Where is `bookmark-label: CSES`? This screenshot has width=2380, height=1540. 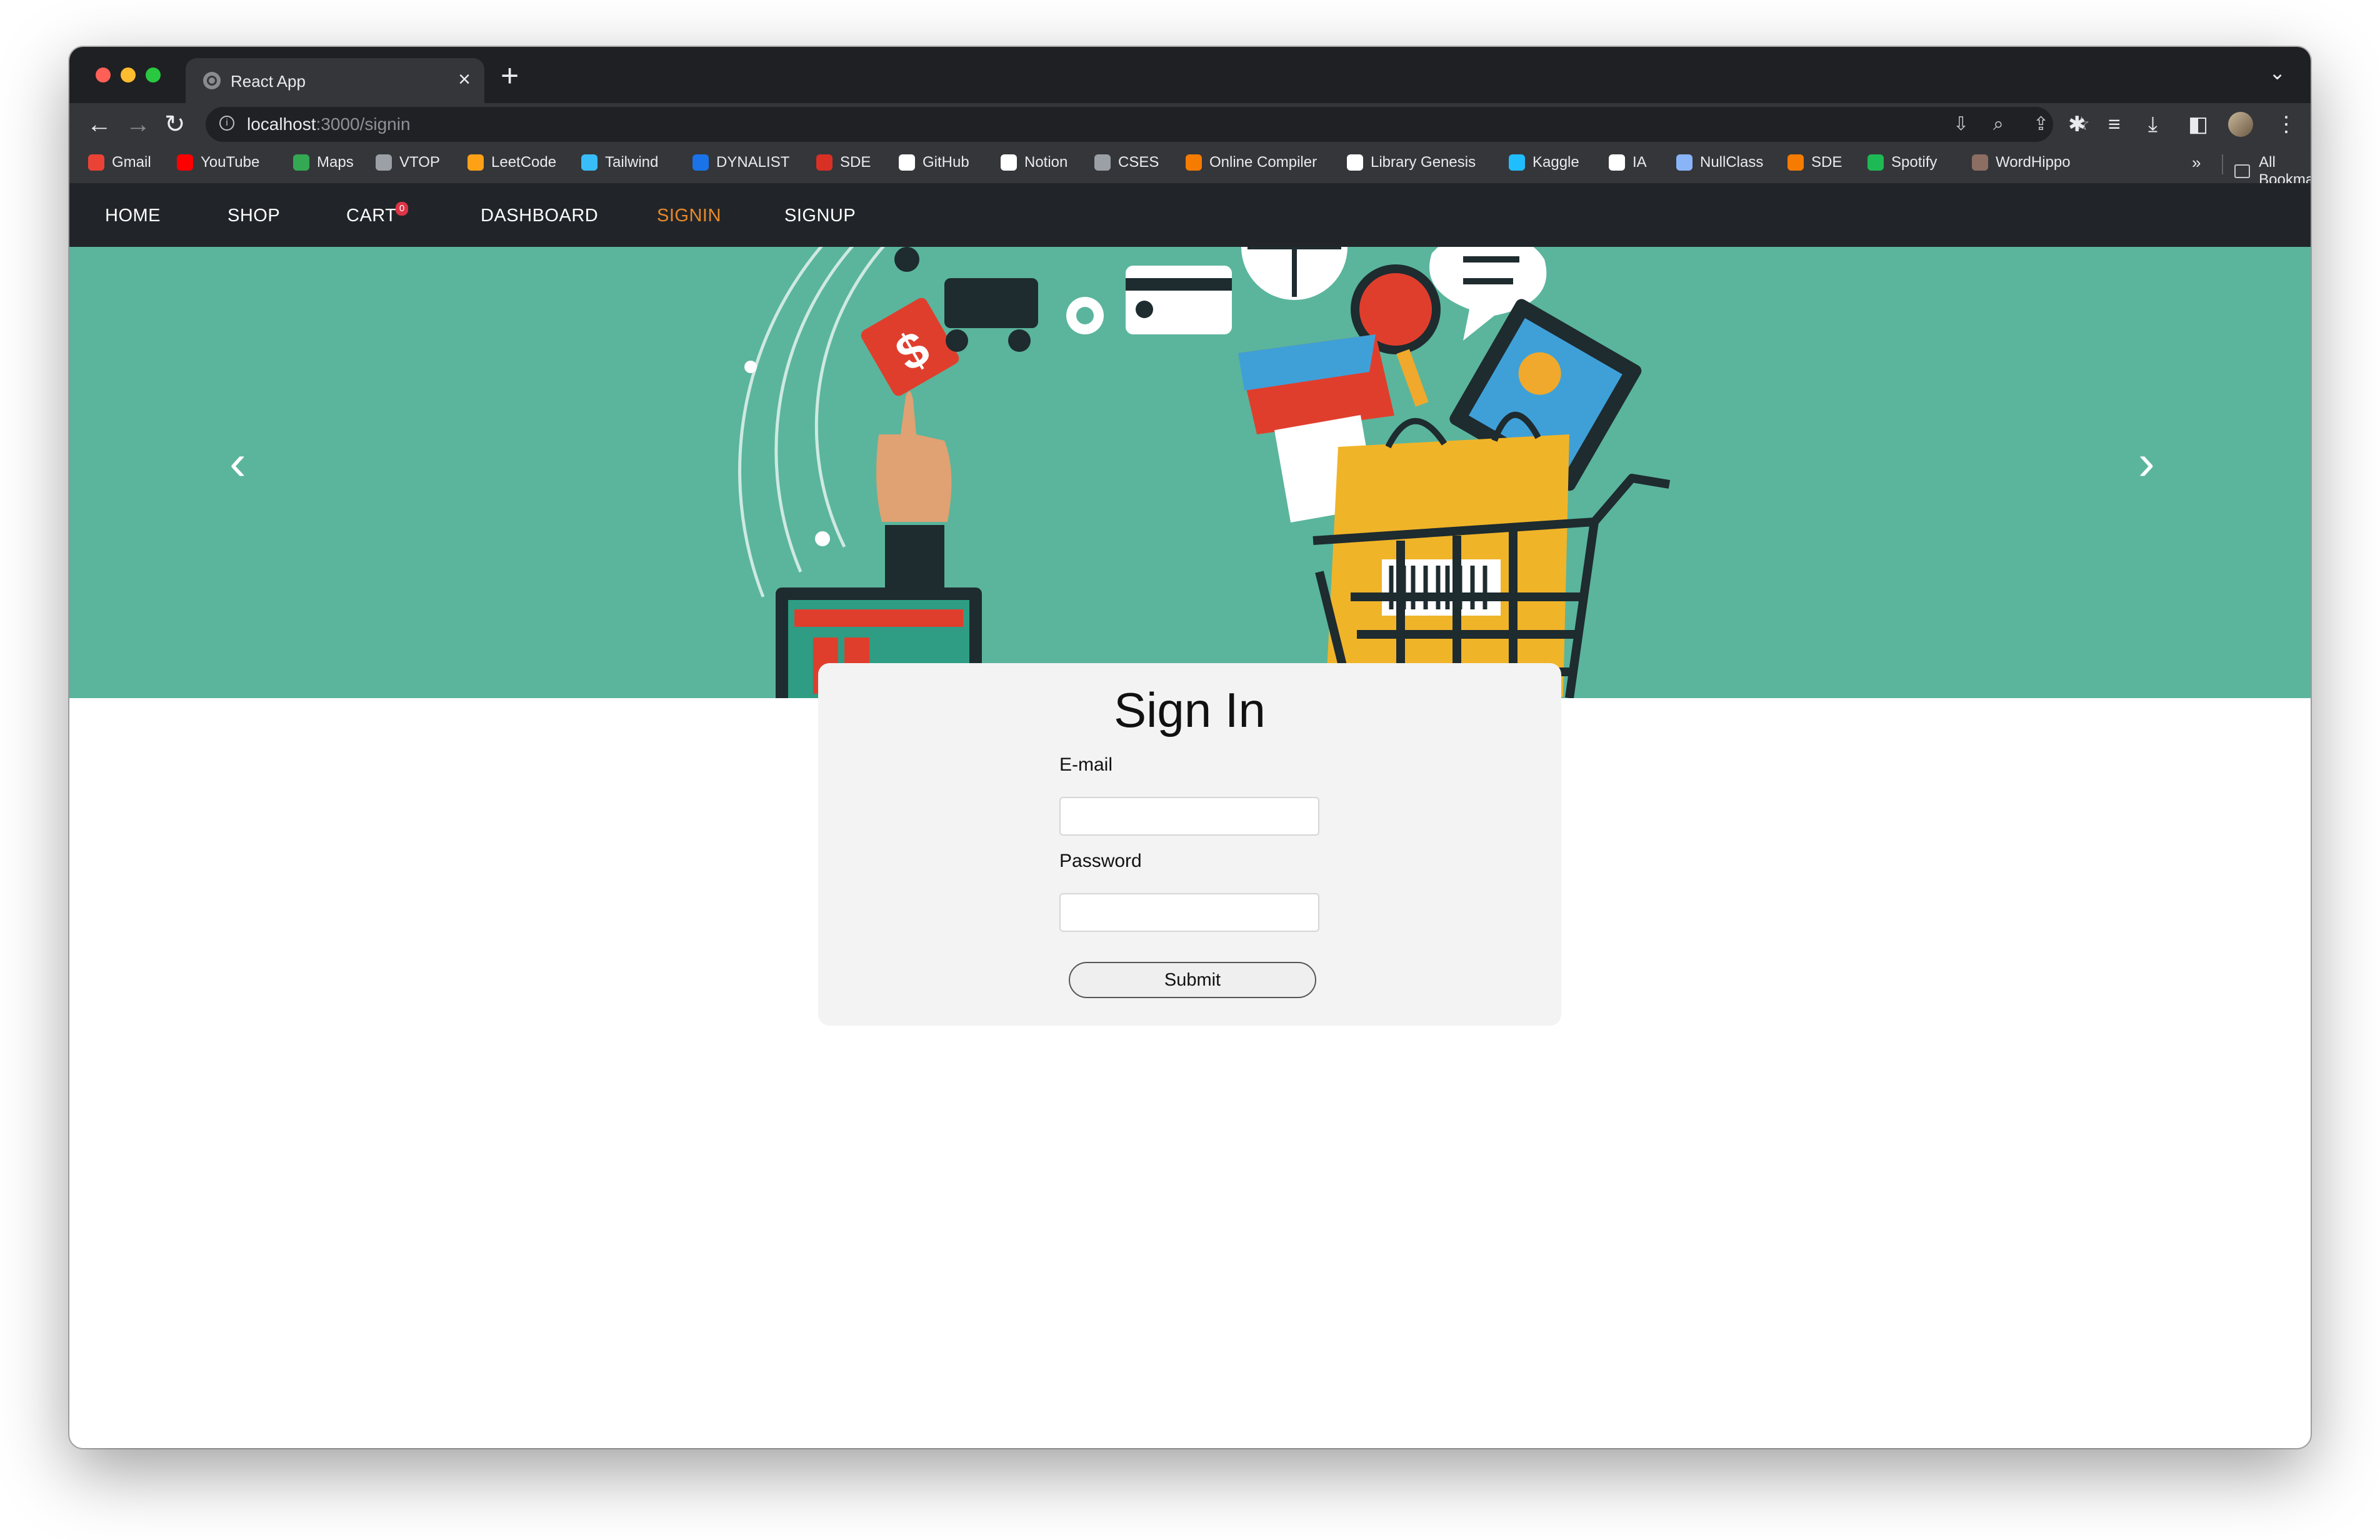
bookmark-label: CSES is located at coordinates (1138, 162).